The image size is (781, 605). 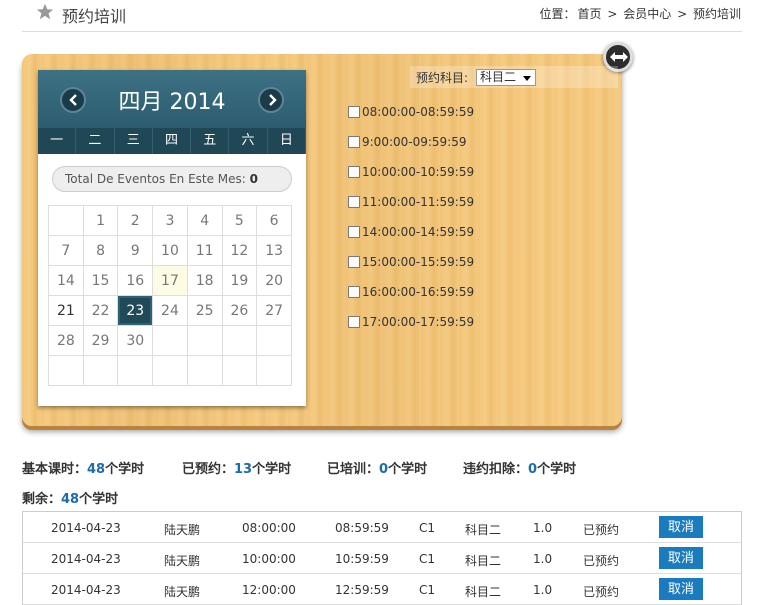 What do you see at coordinates (519, 467) in the screenshot?
I see `stat-penalty-hours: 违约扣除：0个学时` at bounding box center [519, 467].